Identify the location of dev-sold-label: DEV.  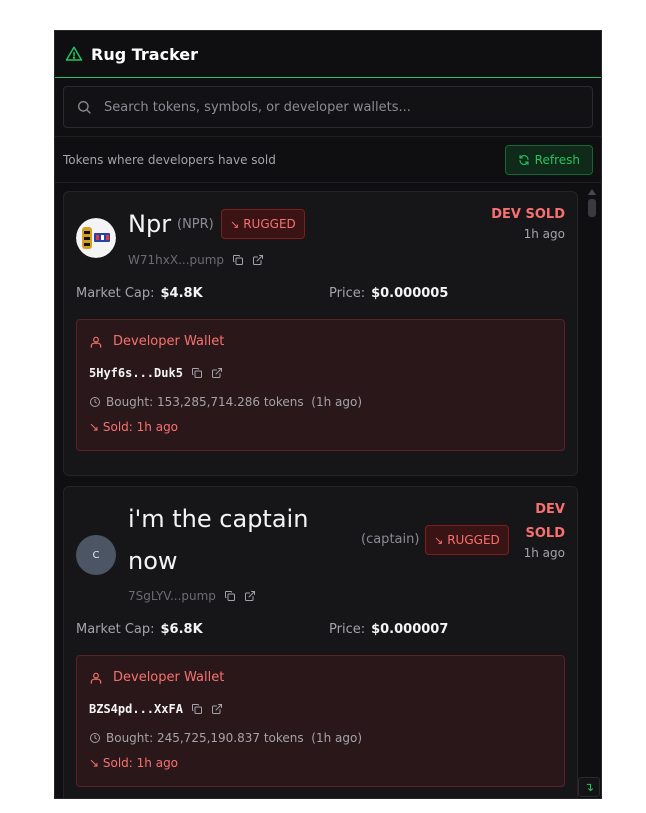
(550, 509).